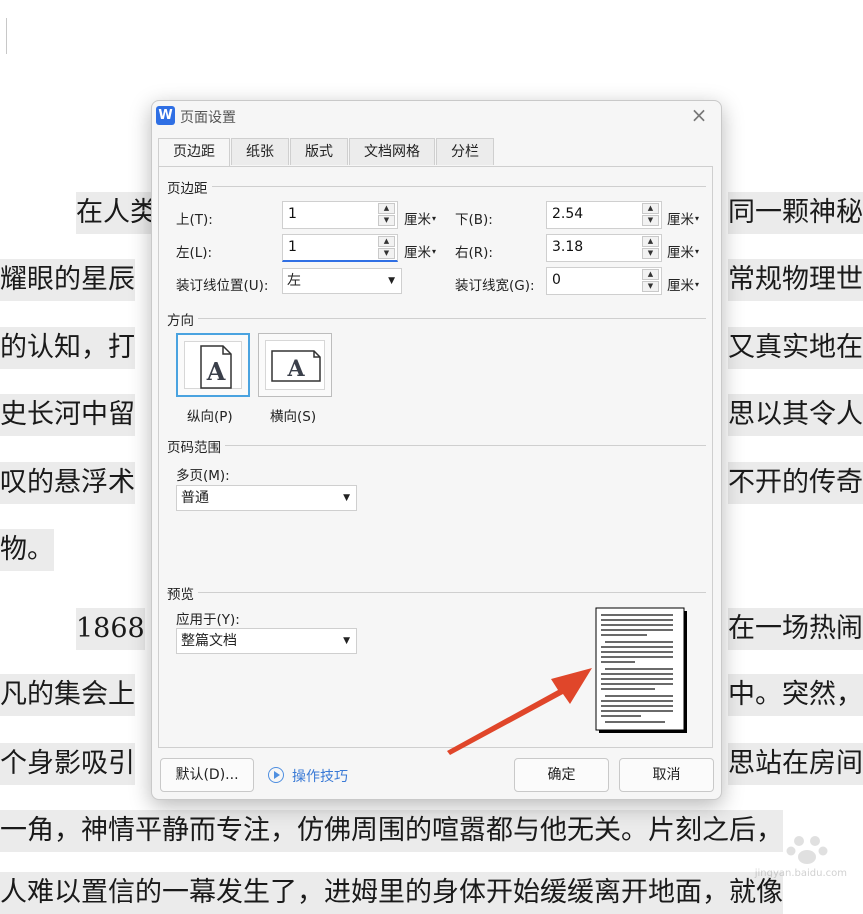 The height and width of the screenshot is (914, 863). What do you see at coordinates (182, 319) in the screenshot?
I see `orientation-section-title: 方向` at bounding box center [182, 319].